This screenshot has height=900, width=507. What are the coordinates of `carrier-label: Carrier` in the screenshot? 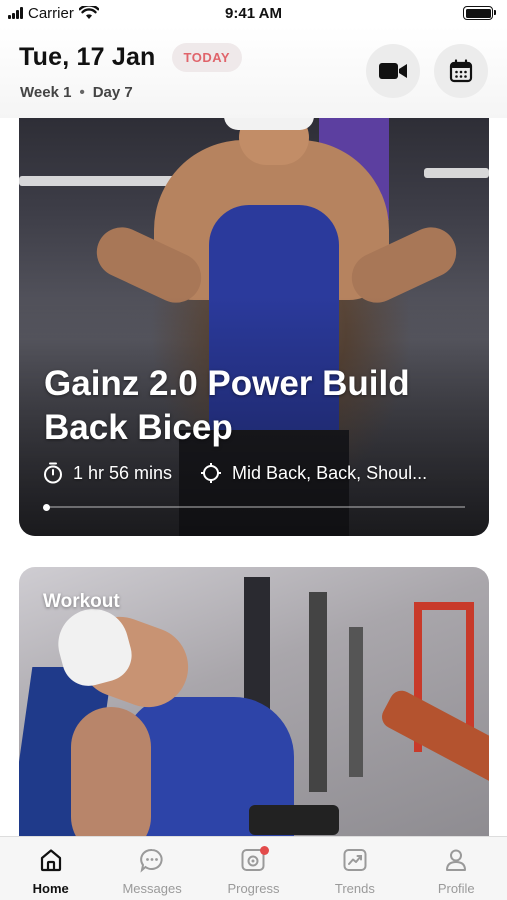 It's located at (51, 13).